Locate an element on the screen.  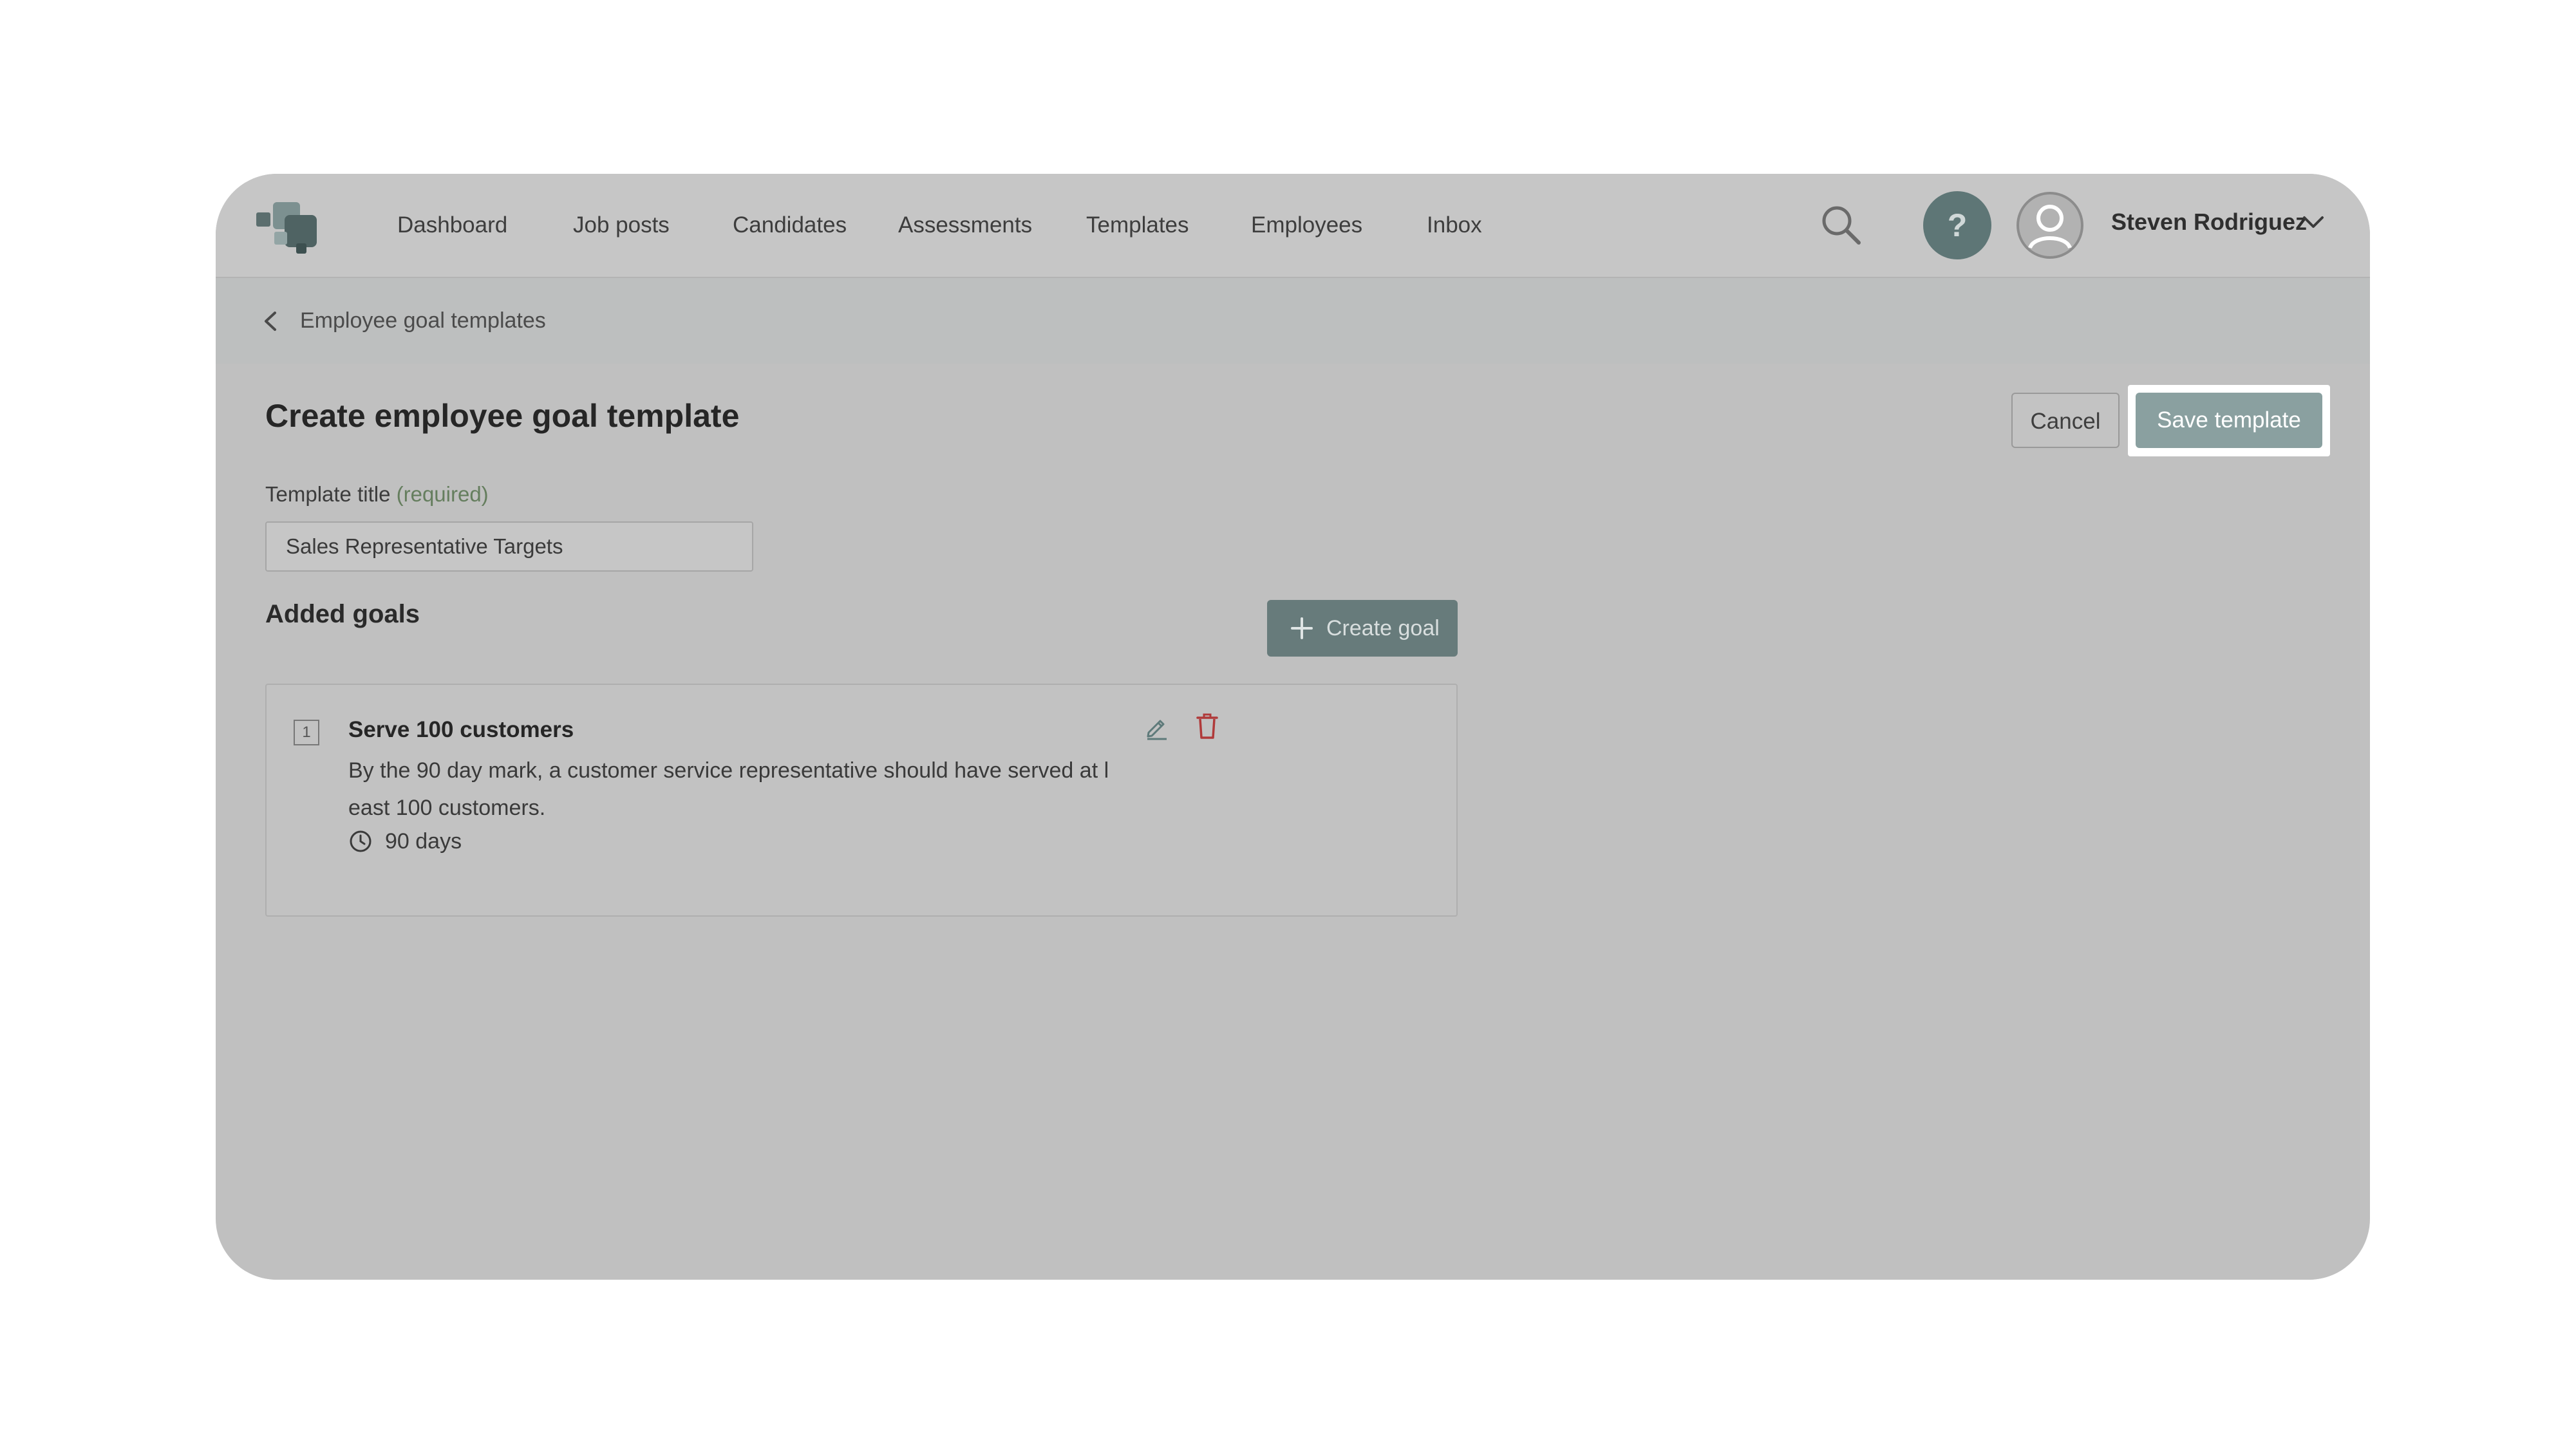
goal-title: Serve 100 customers is located at coordinates (461, 729).